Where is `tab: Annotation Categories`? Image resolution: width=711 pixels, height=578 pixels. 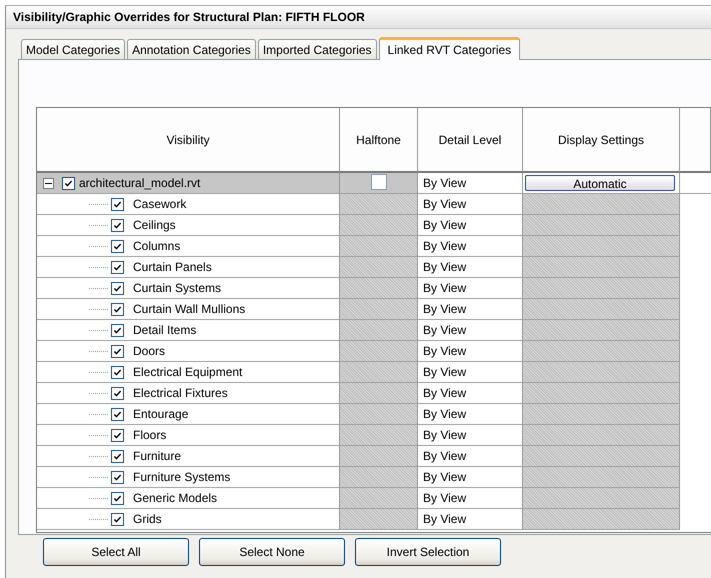
tab: Annotation Categories is located at coordinates (191, 49).